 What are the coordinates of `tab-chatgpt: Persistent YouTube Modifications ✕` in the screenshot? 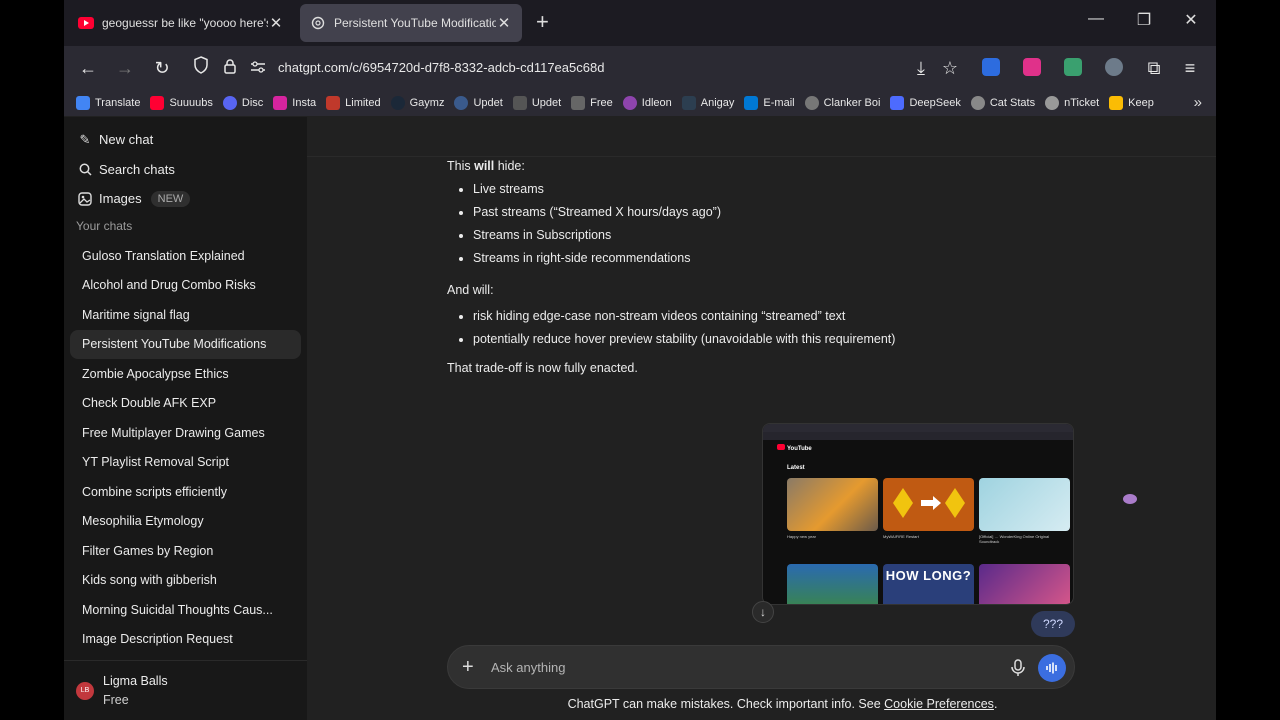 It's located at (411, 23).